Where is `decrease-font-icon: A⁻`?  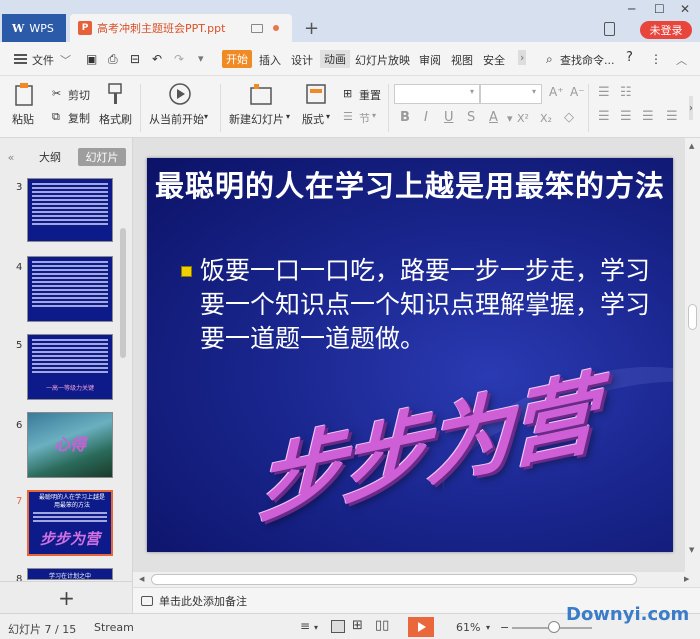 decrease-font-icon: A⁻ is located at coordinates (577, 92).